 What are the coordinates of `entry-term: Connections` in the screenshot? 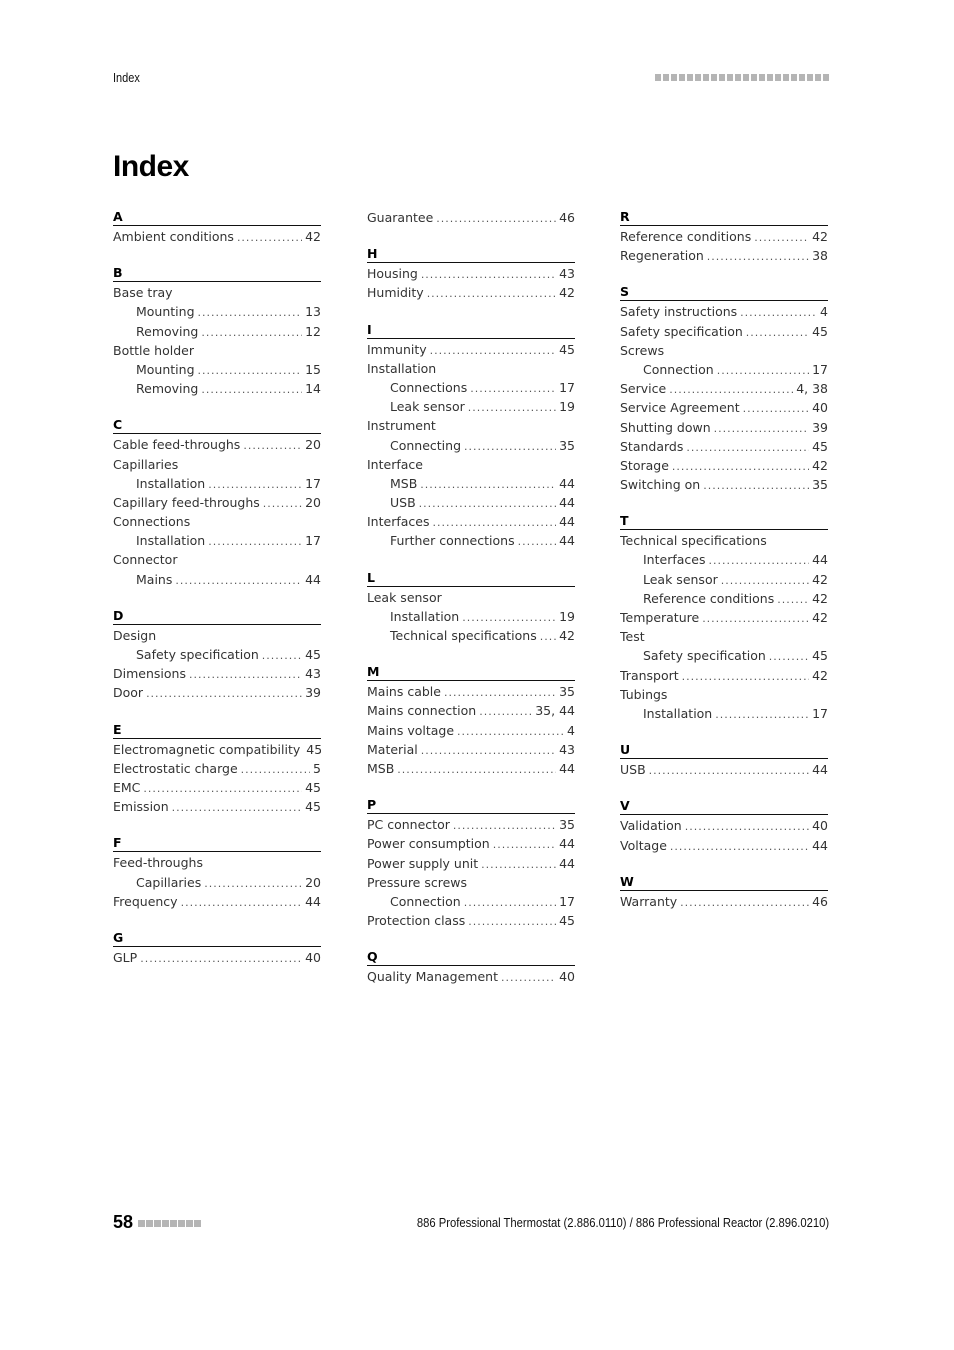 It's located at (429, 387).